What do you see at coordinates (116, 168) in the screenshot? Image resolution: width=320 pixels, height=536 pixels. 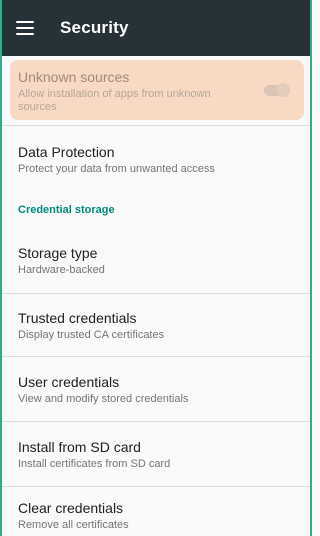 I see `data-protection-subtitle: Protect your data from unwanted access` at bounding box center [116, 168].